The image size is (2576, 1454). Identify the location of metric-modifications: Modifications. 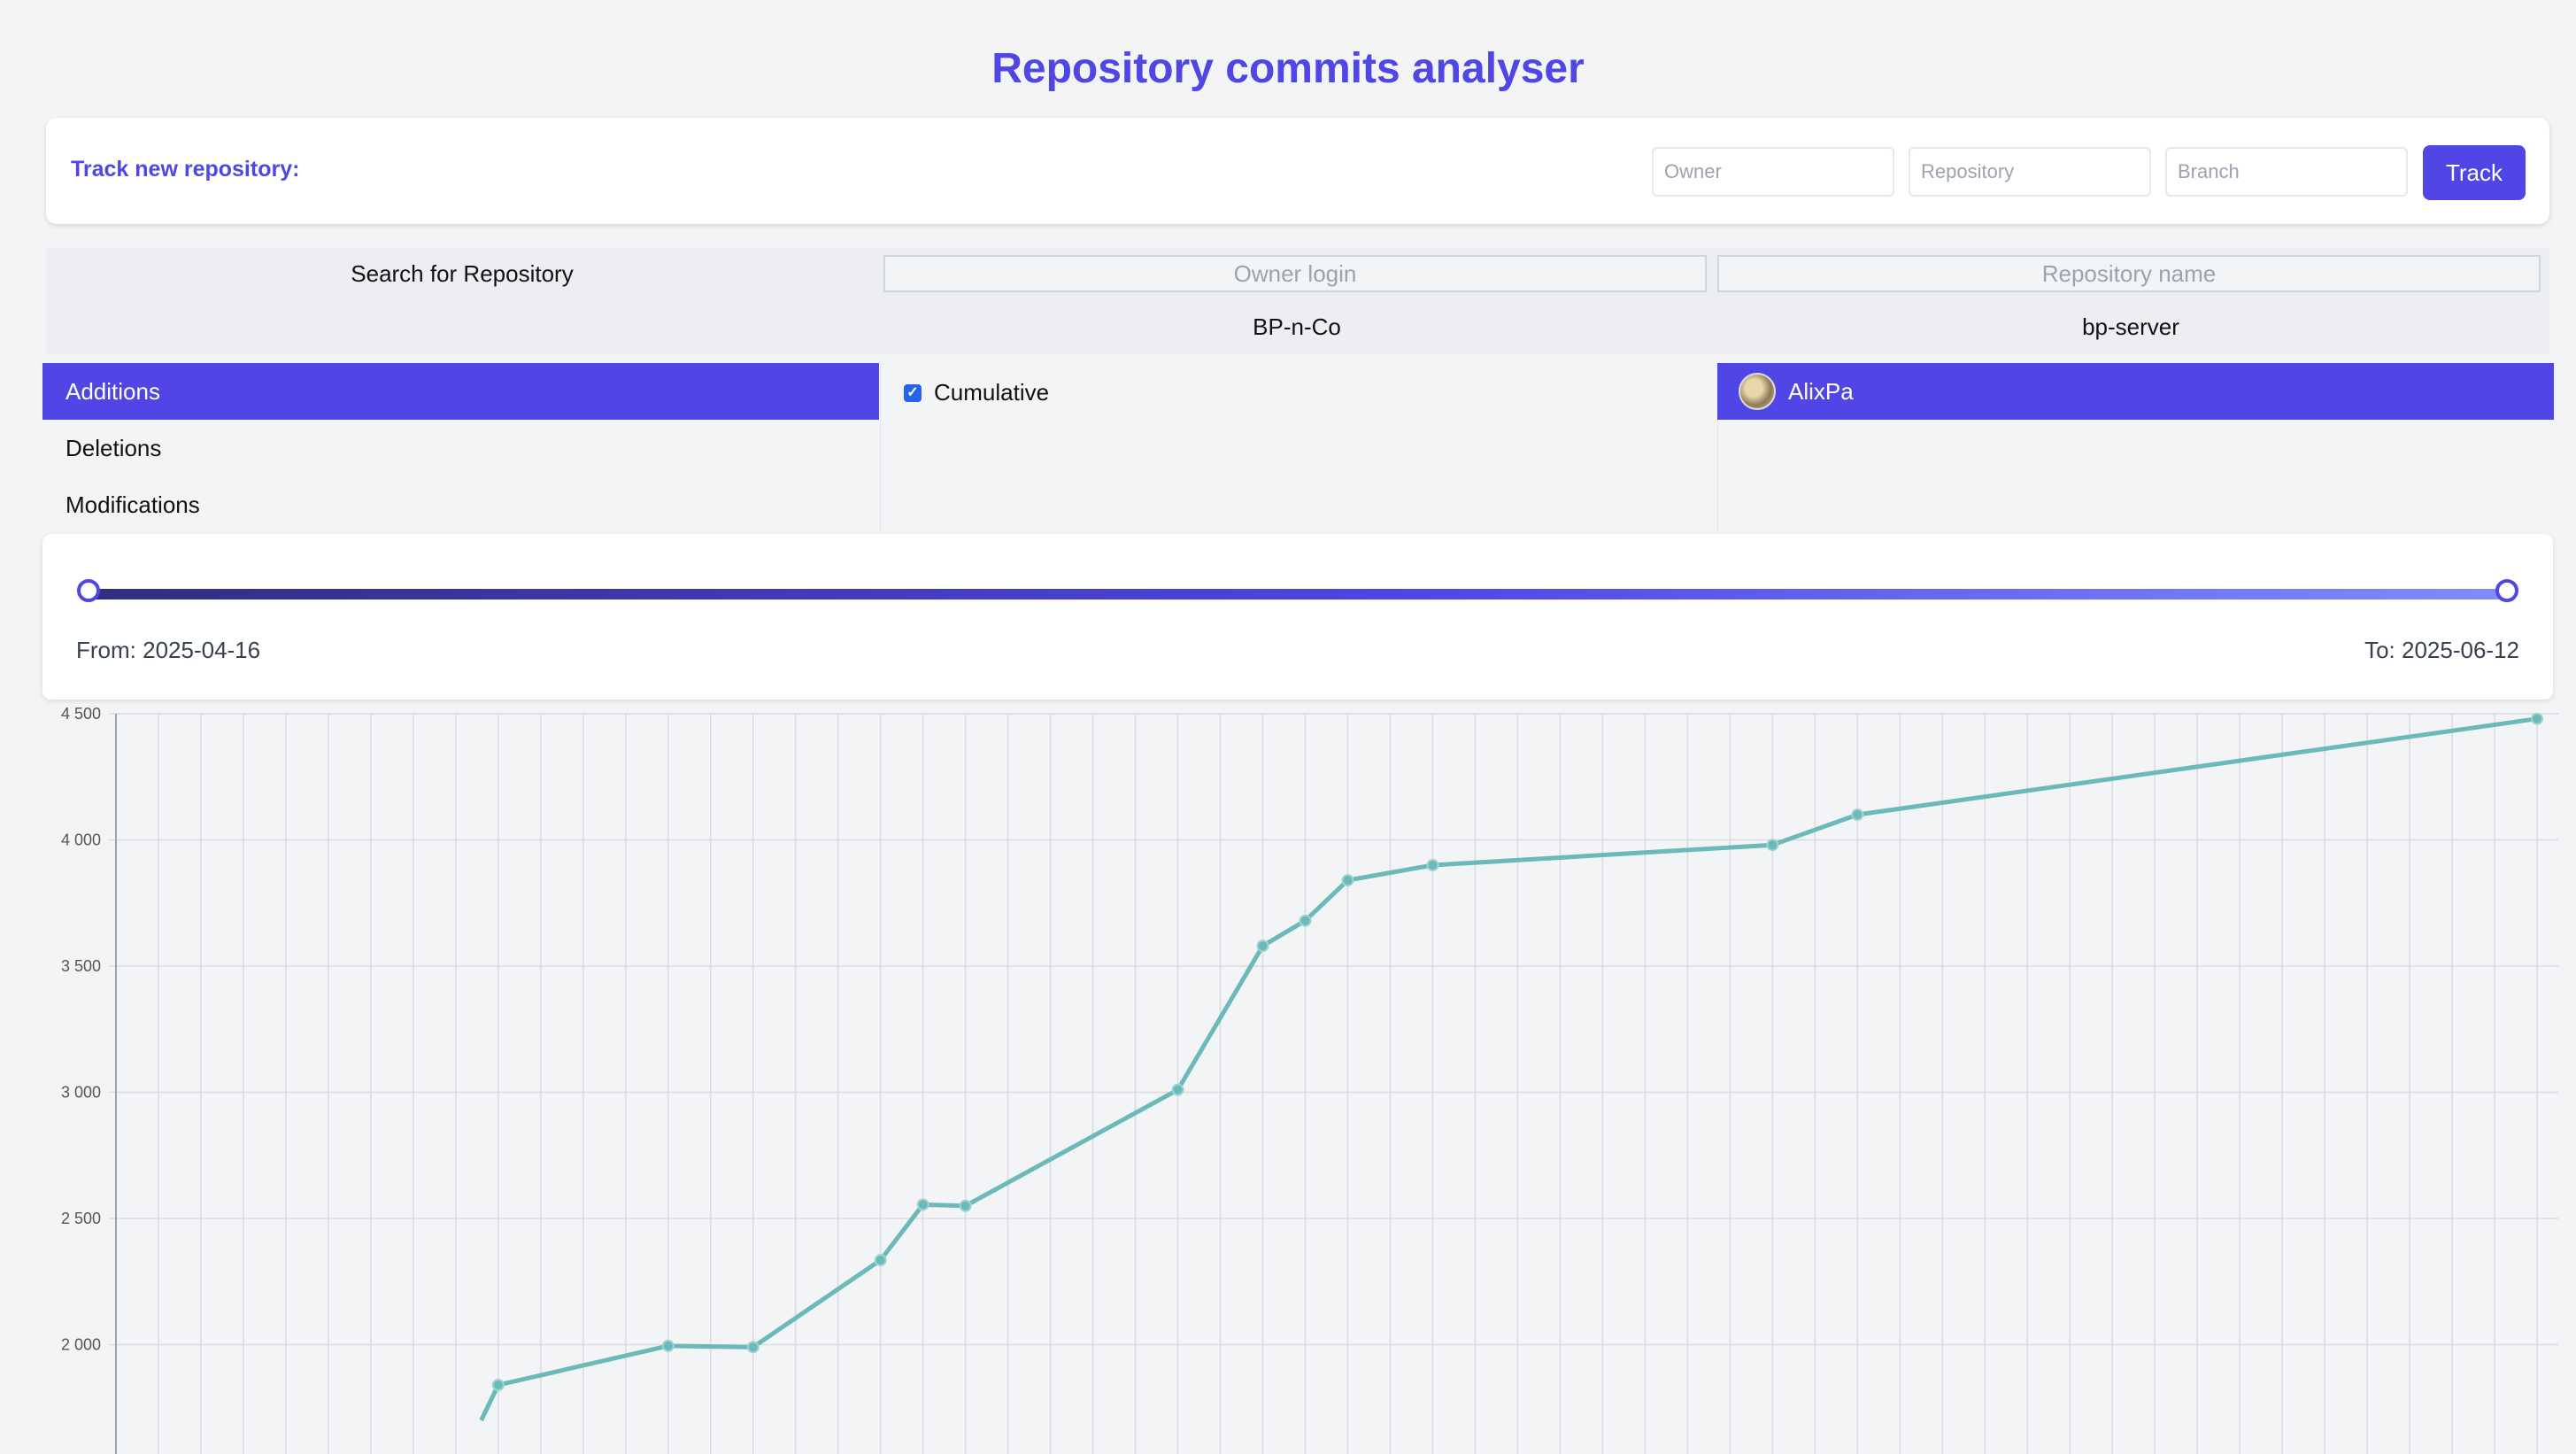
(460, 505).